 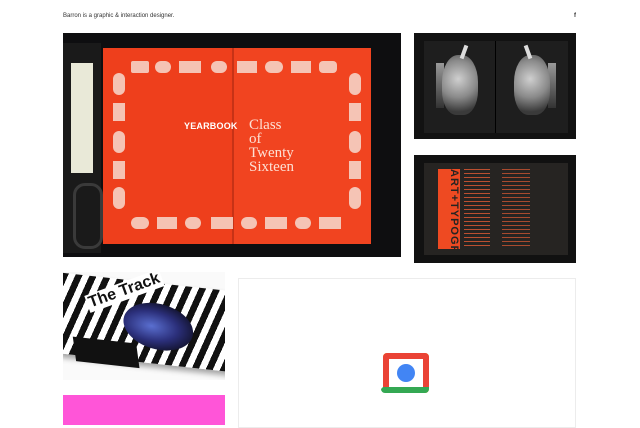 What do you see at coordinates (575, 16) in the screenshot?
I see `social-link: f` at bounding box center [575, 16].